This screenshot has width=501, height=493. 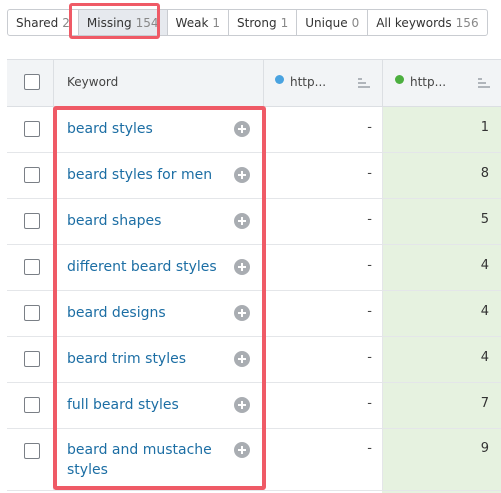 I want to click on tab-count: 156, so click(x=467, y=22).